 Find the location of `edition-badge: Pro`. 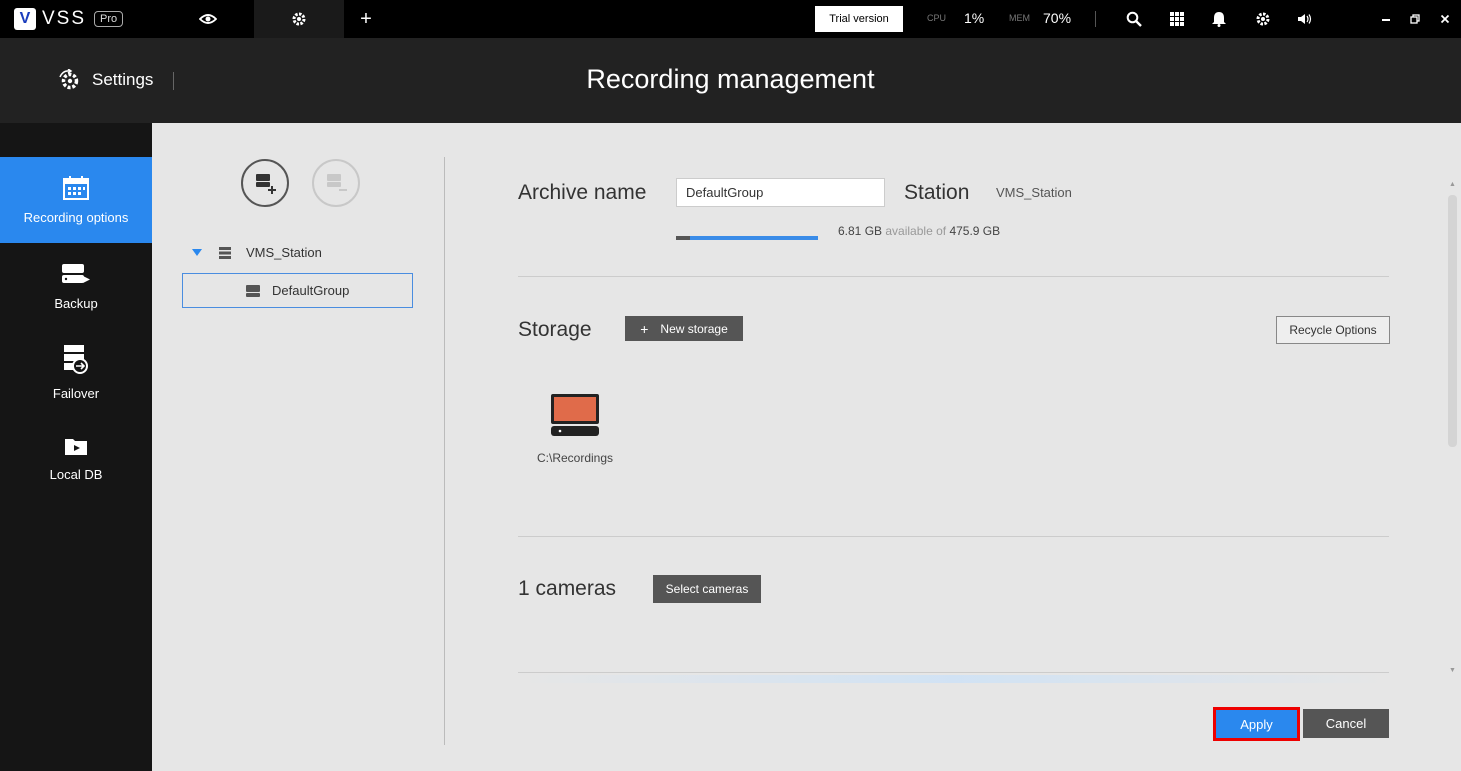

edition-badge: Pro is located at coordinates (109, 19).